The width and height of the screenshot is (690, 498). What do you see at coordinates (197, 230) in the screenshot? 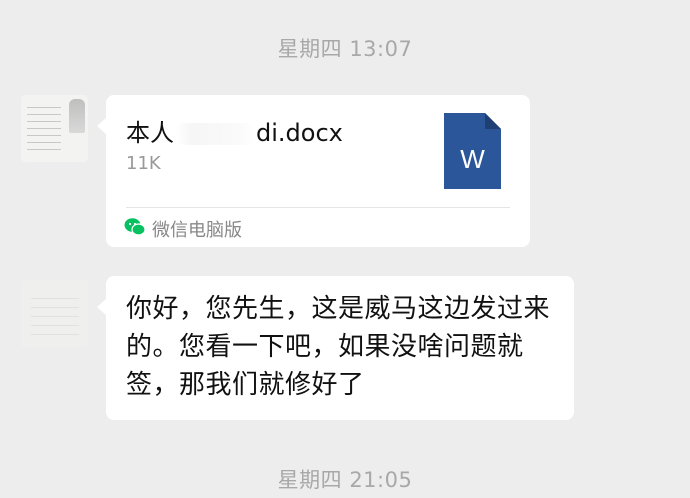
I see `source-label: 微信电脑版` at bounding box center [197, 230].